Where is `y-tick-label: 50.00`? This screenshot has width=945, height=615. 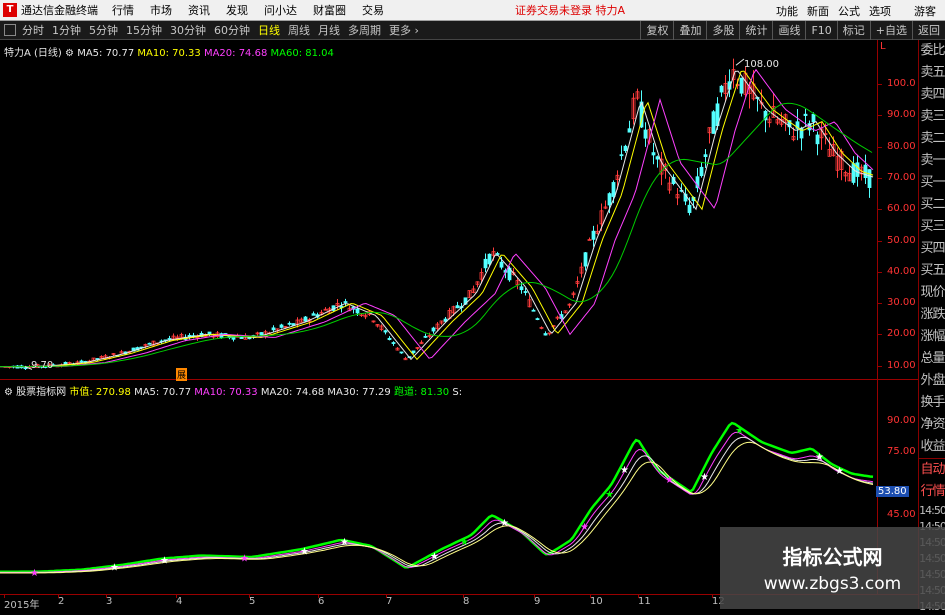
y-tick-label: 50.00 is located at coordinates (901, 240).